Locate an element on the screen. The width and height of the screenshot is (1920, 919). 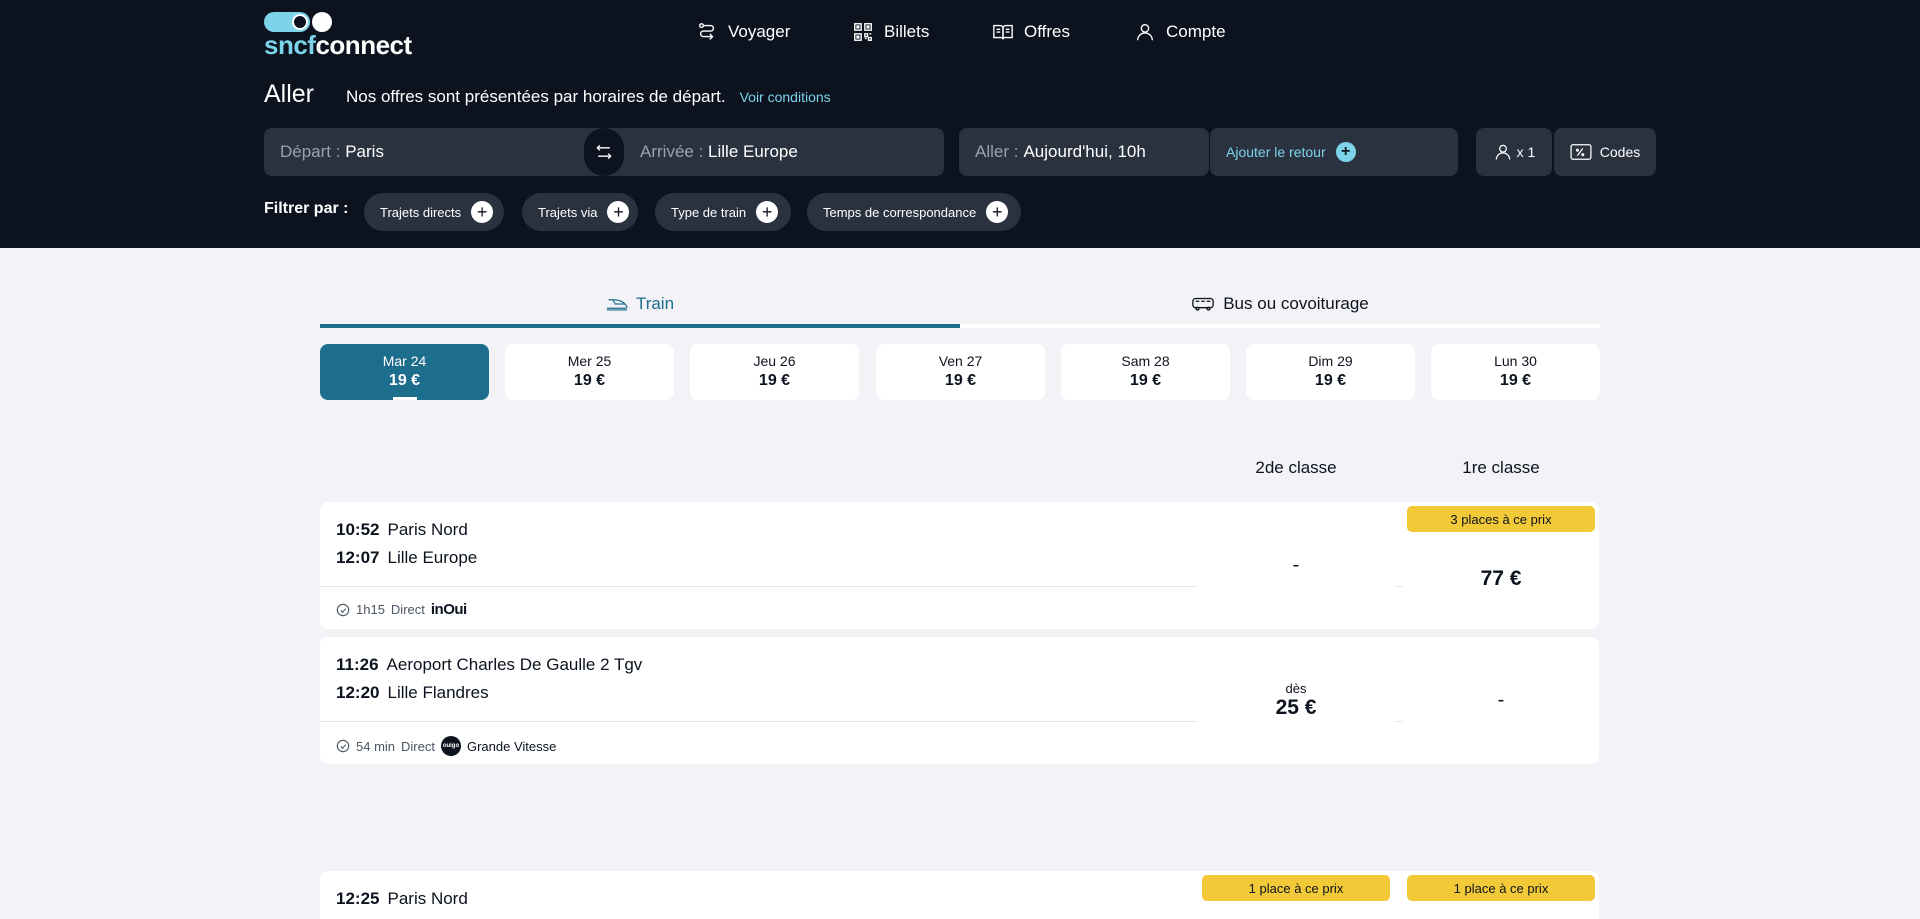
logo-text-connect: connect is located at coordinates (363, 45).